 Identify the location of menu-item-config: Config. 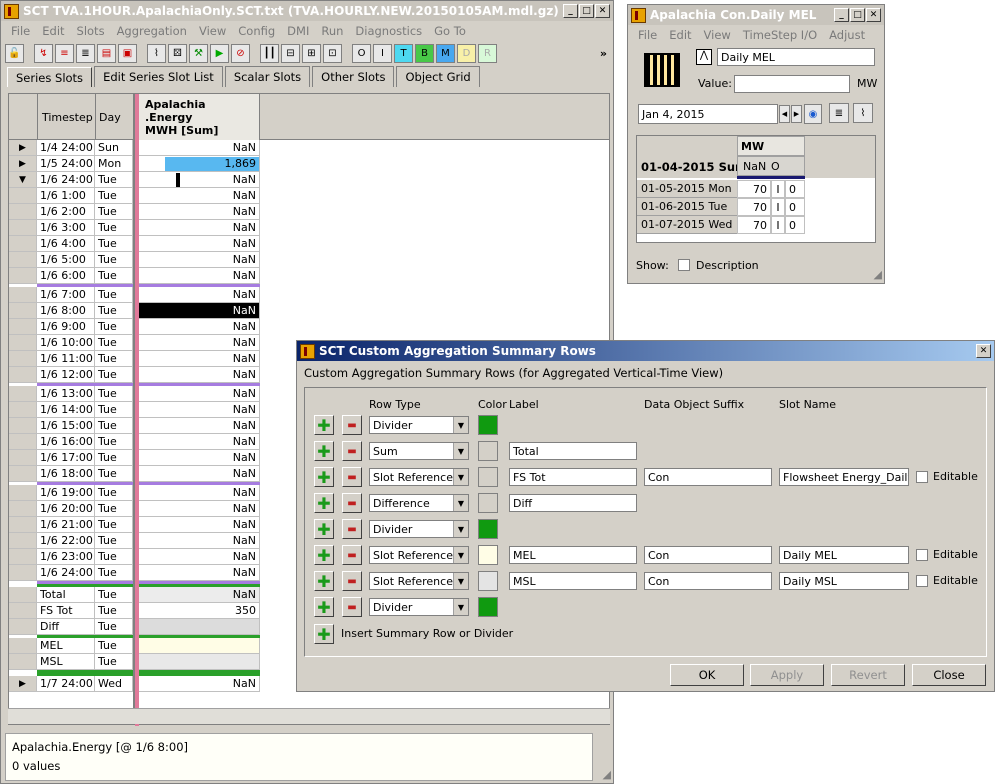
(256, 31).